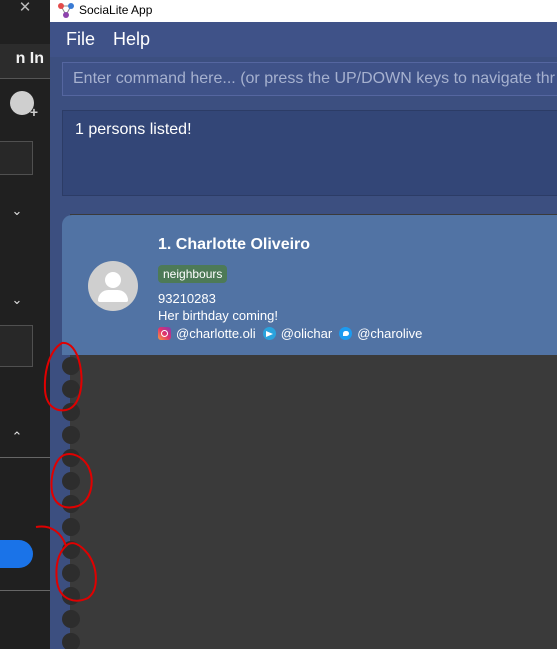 This screenshot has width=557, height=649. I want to click on instagram-icon, so click(164, 333).